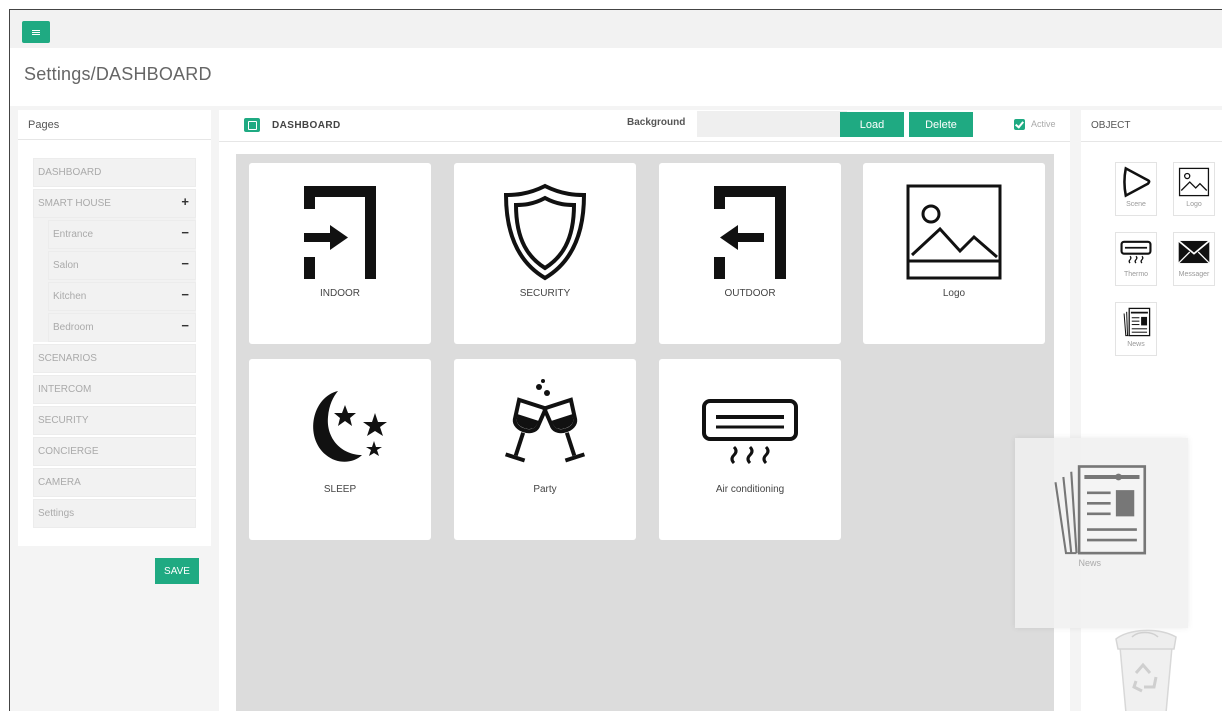 The height and width of the screenshot is (711, 1222). Describe the element at coordinates (872, 124) in the screenshot. I see `load-button: Load` at that location.